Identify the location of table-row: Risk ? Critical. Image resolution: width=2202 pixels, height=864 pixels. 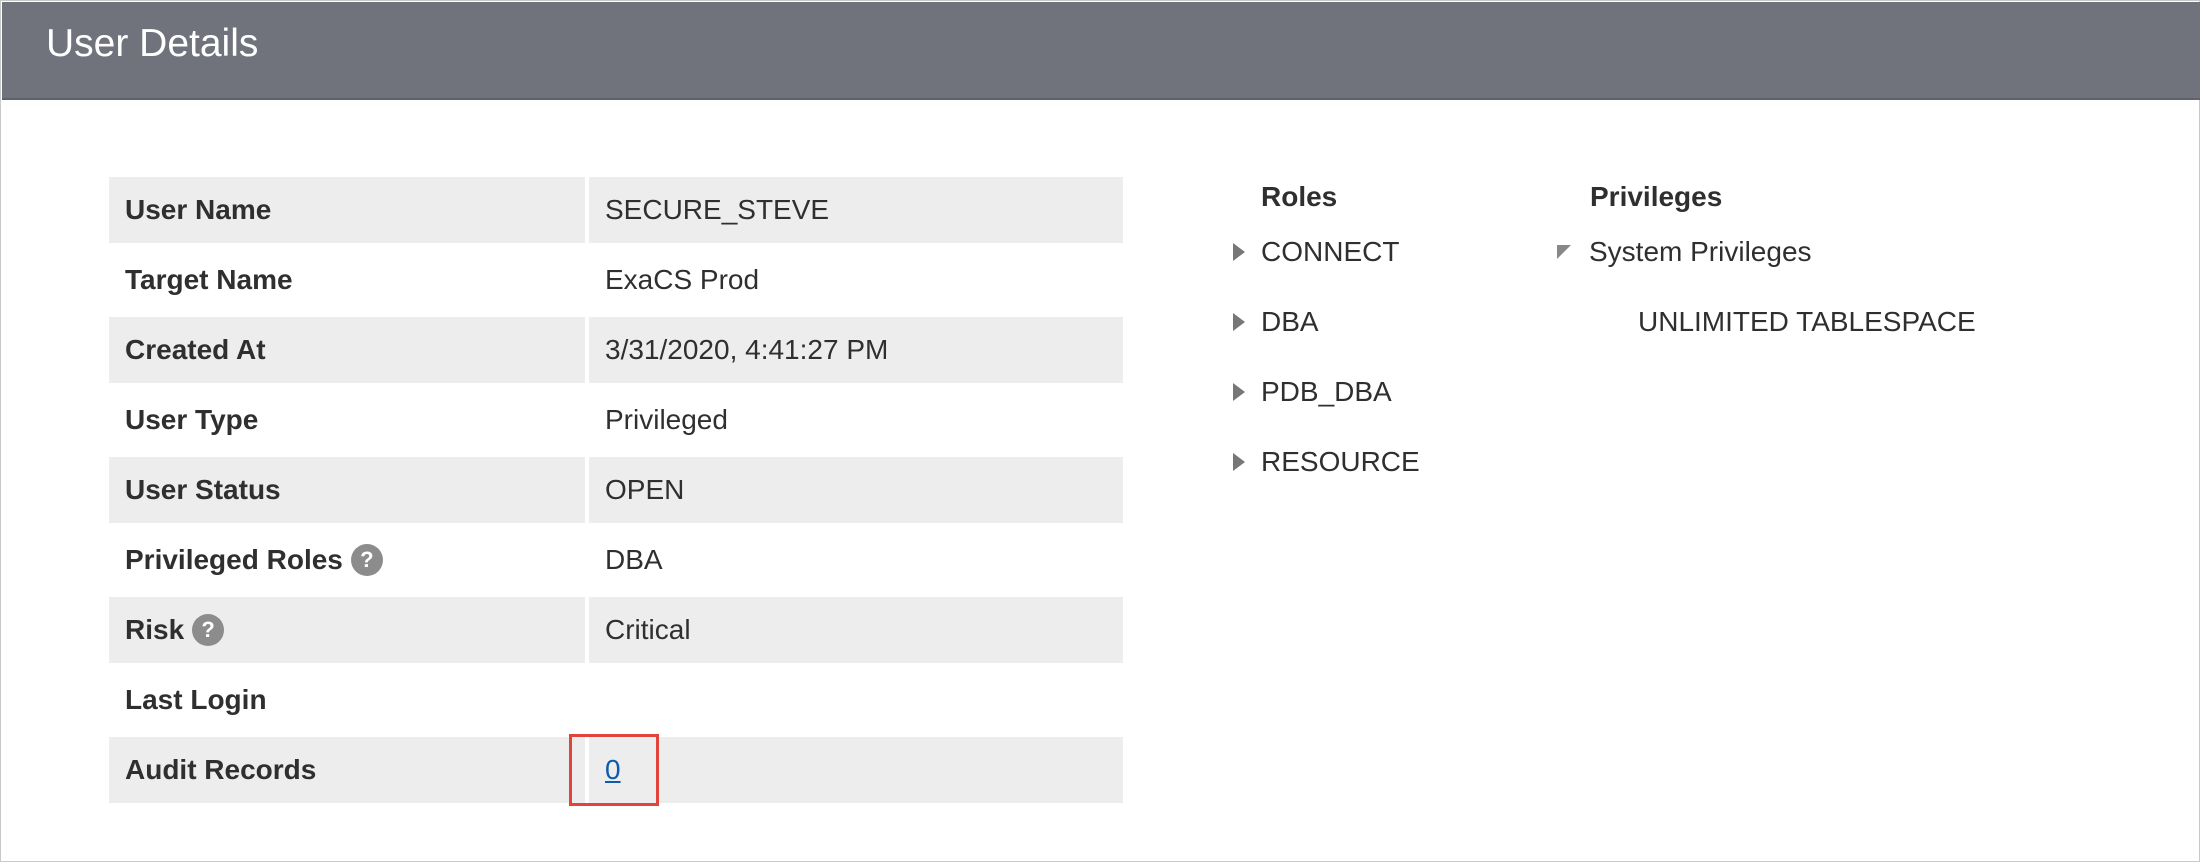
(616, 630).